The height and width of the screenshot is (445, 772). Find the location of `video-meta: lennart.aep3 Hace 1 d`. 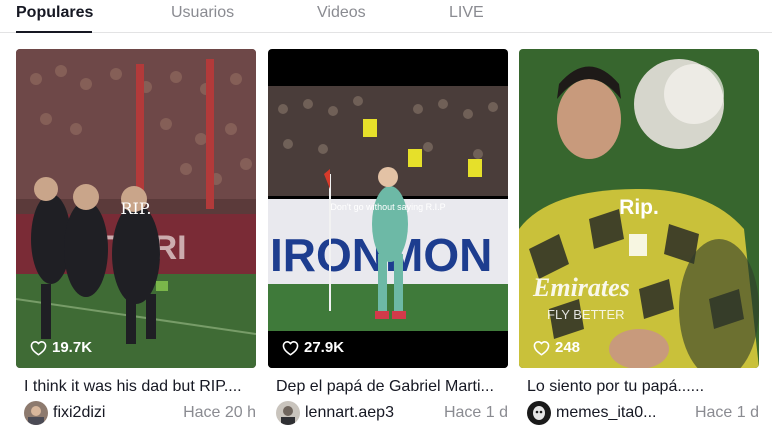

video-meta: lennart.aep3 Hace 1 d is located at coordinates (392, 413).